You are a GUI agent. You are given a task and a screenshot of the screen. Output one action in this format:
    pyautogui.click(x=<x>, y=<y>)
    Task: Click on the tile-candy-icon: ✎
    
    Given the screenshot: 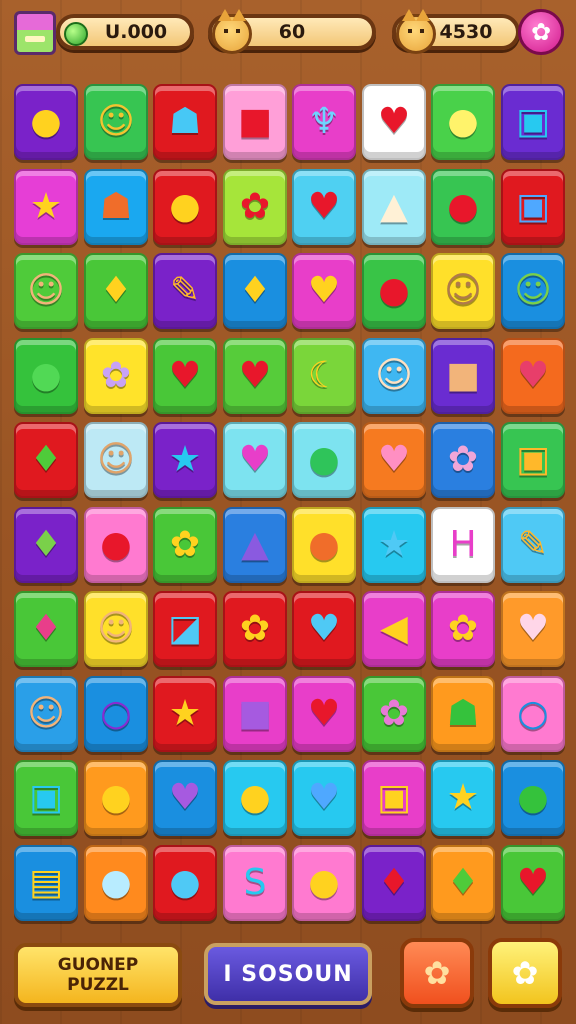 What is the action you would take?
    pyautogui.click(x=533, y=544)
    